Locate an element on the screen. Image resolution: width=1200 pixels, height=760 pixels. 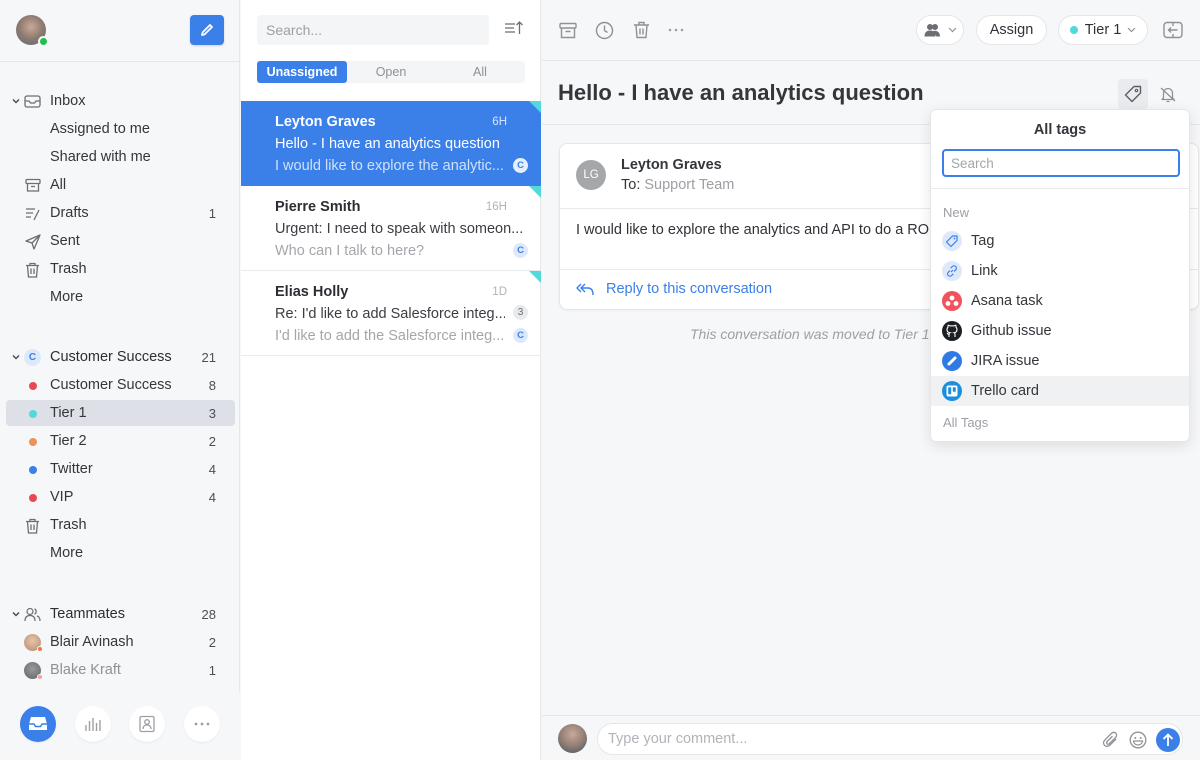
tab-open: Open is located at coordinates (391, 72).